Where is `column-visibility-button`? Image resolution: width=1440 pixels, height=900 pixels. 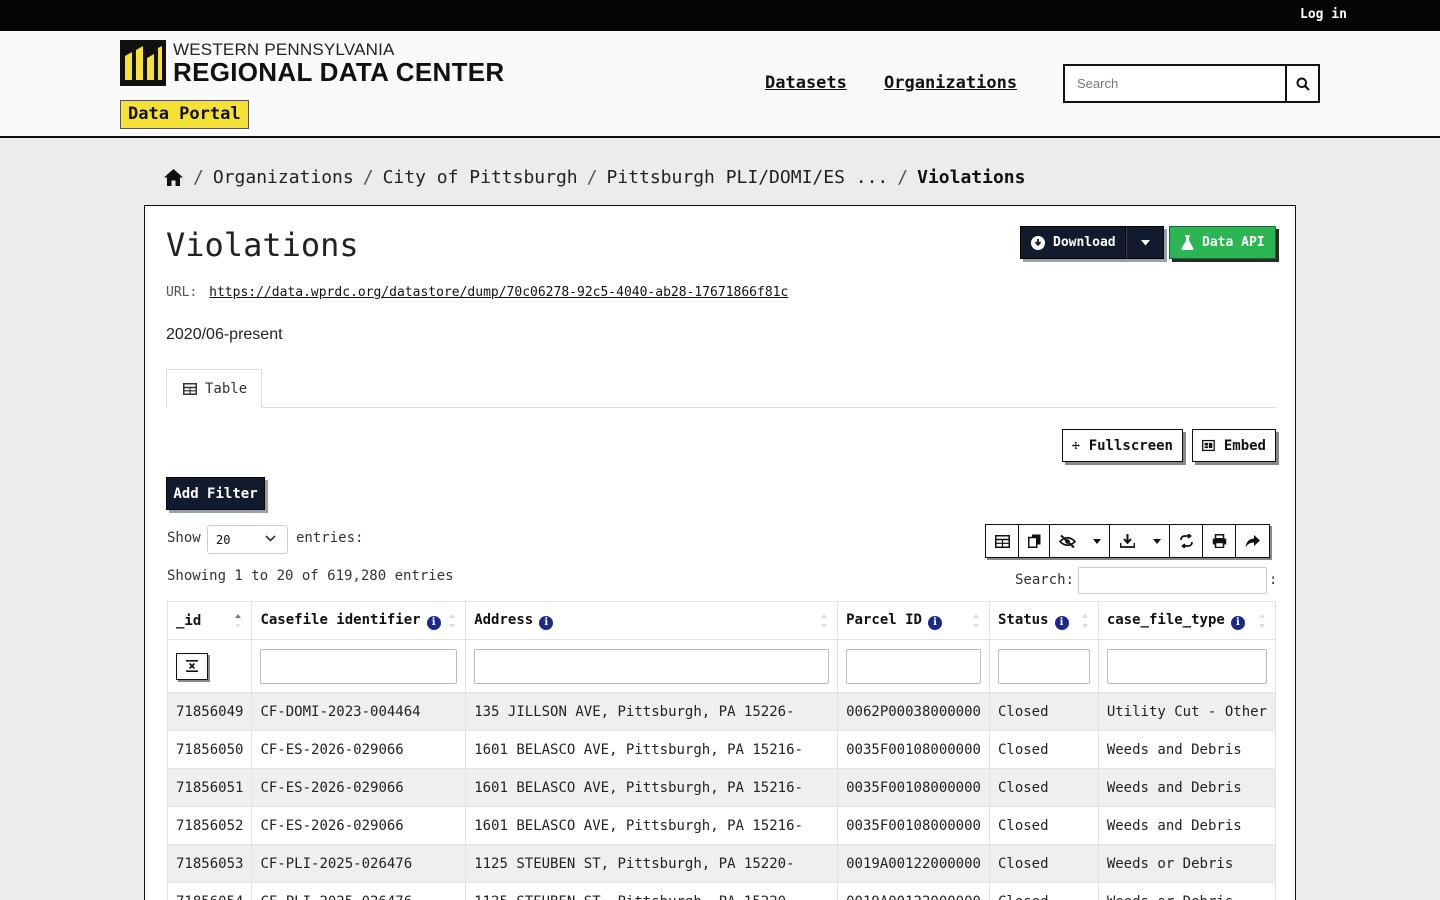 column-visibility-button is located at coordinates (1067, 541).